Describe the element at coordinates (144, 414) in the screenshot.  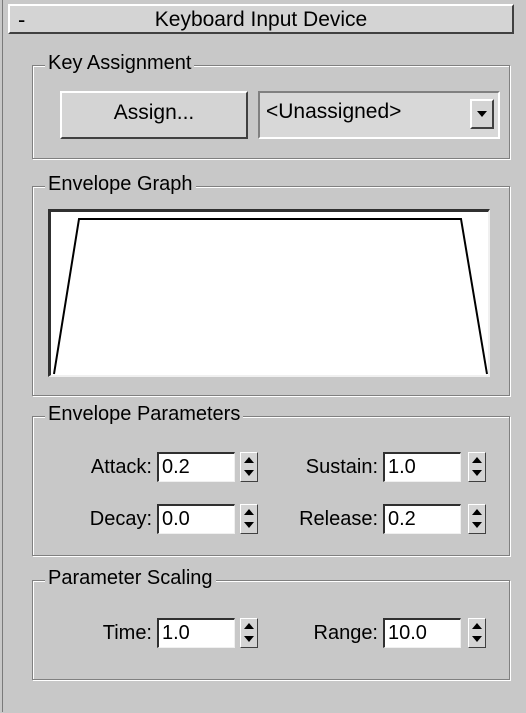
I see `envelope-parameters-label: Envelope Parameters` at that location.